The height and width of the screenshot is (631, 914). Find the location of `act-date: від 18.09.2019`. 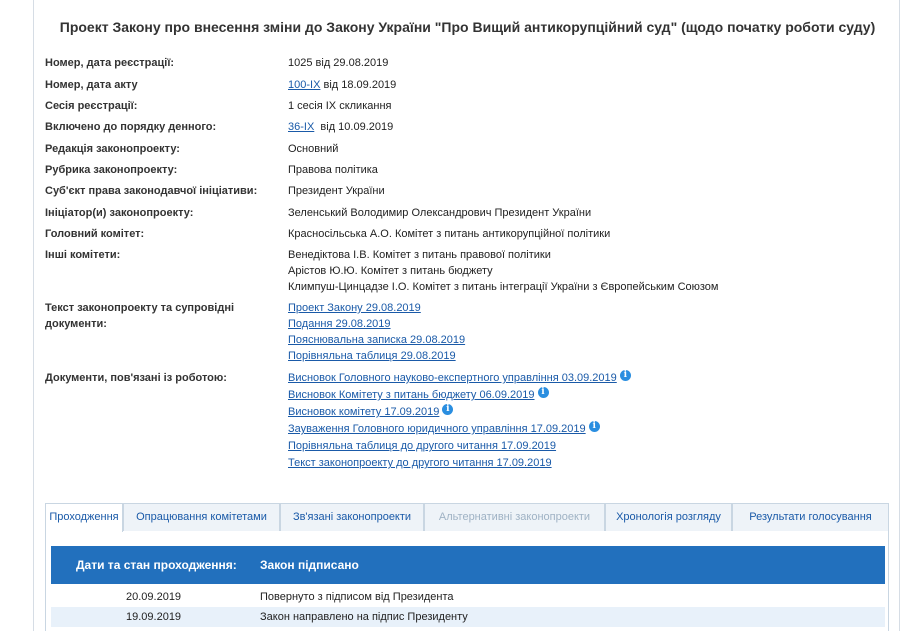

act-date: від 18.09.2019 is located at coordinates (358, 85).